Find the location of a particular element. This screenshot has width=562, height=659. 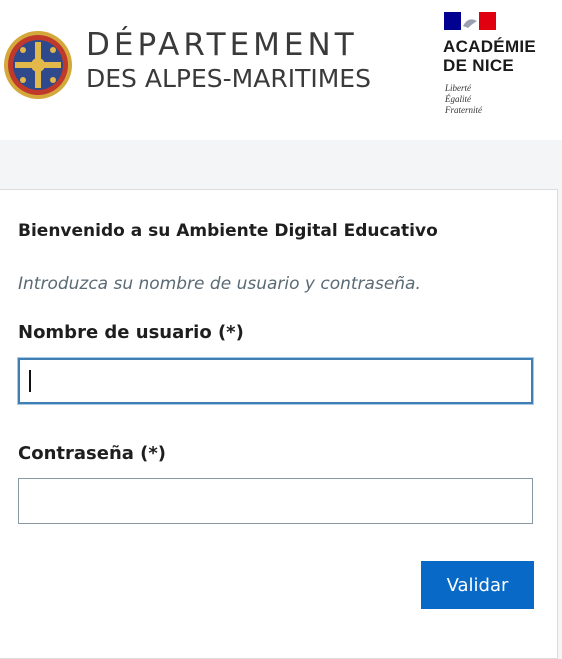

republic-motto: Liberté Égalité Fraternité is located at coordinates (463, 99).